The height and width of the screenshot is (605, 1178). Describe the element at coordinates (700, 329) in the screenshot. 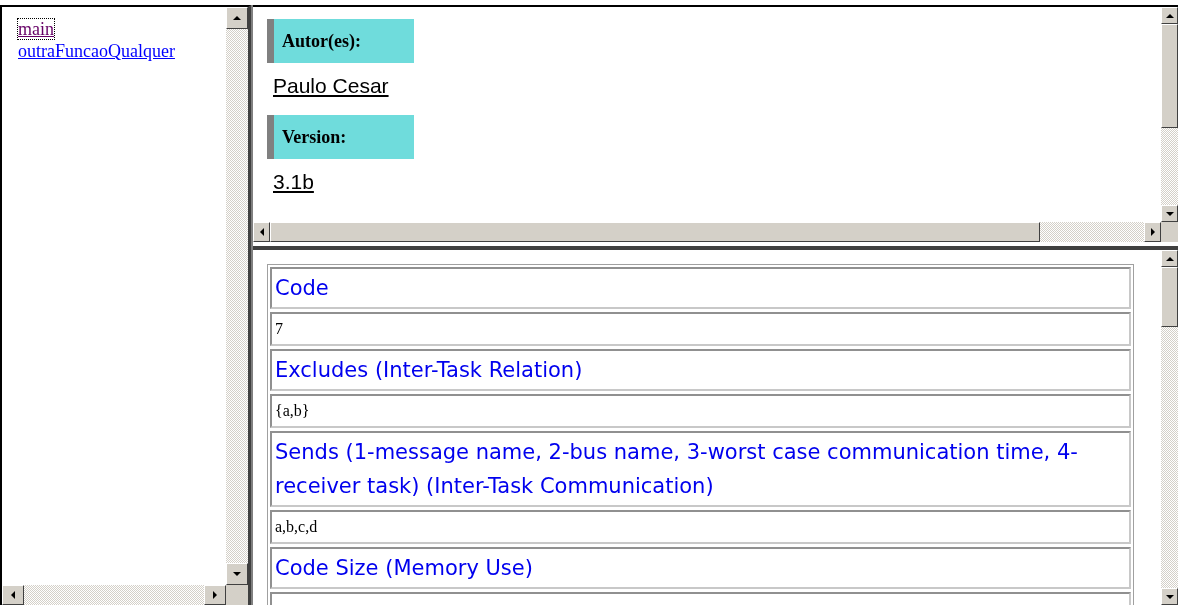

I see `field-value: 7` at that location.